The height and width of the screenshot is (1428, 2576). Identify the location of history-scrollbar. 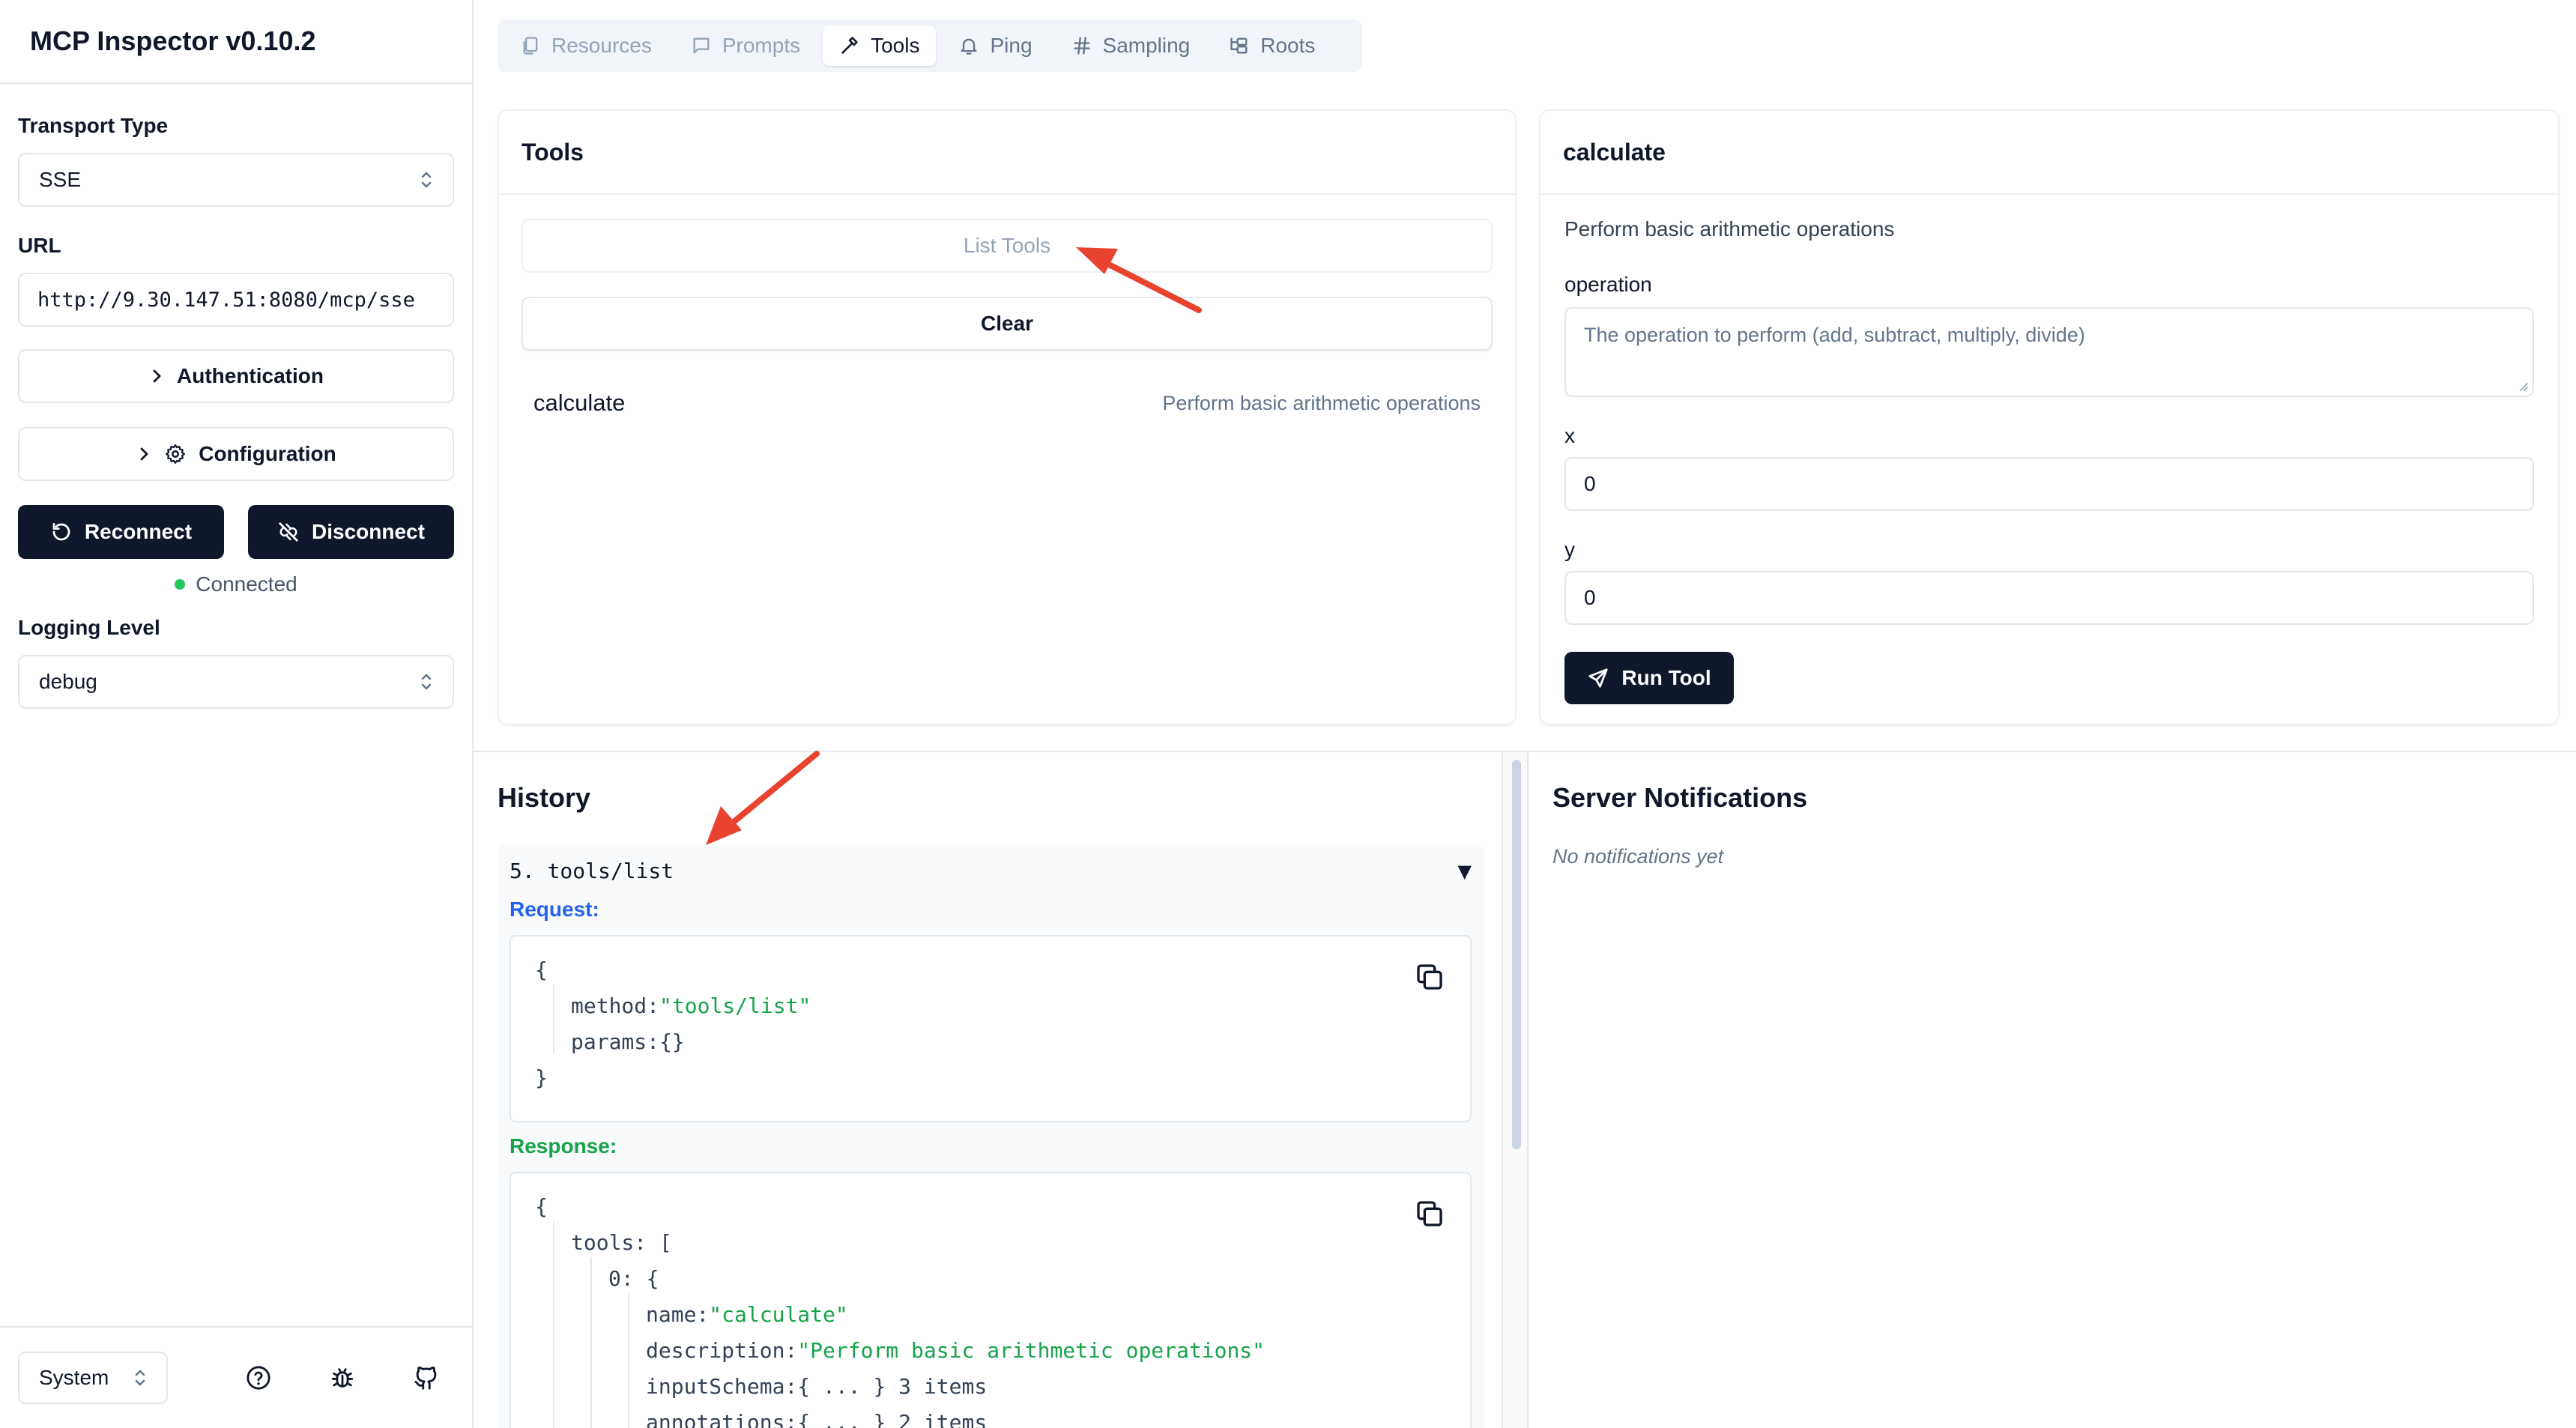
(1515, 1090).